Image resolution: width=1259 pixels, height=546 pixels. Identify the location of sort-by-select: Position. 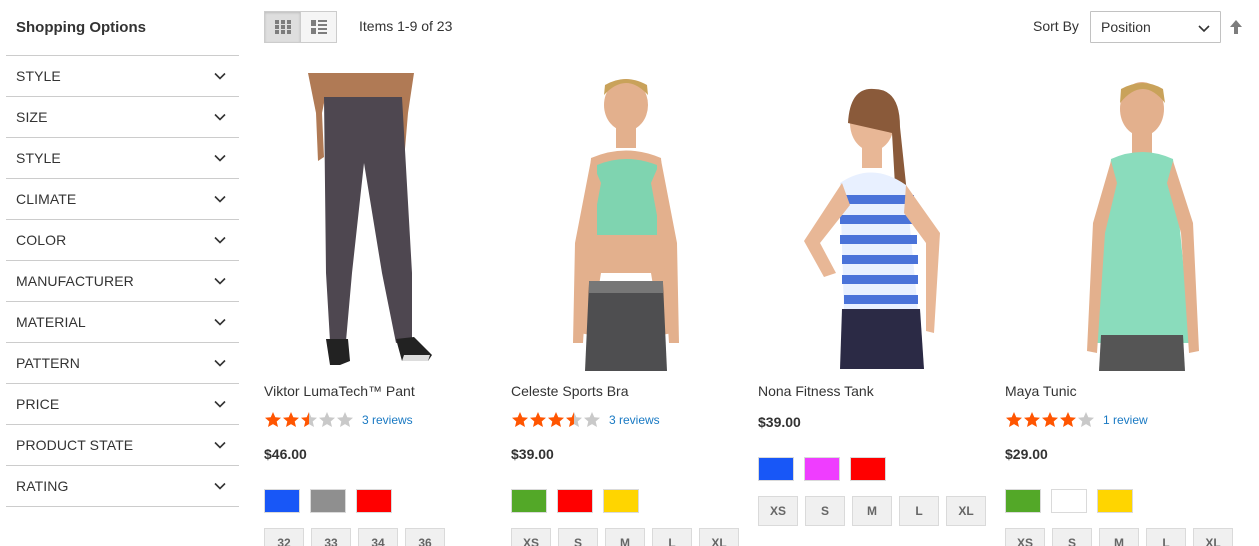
(1155, 27).